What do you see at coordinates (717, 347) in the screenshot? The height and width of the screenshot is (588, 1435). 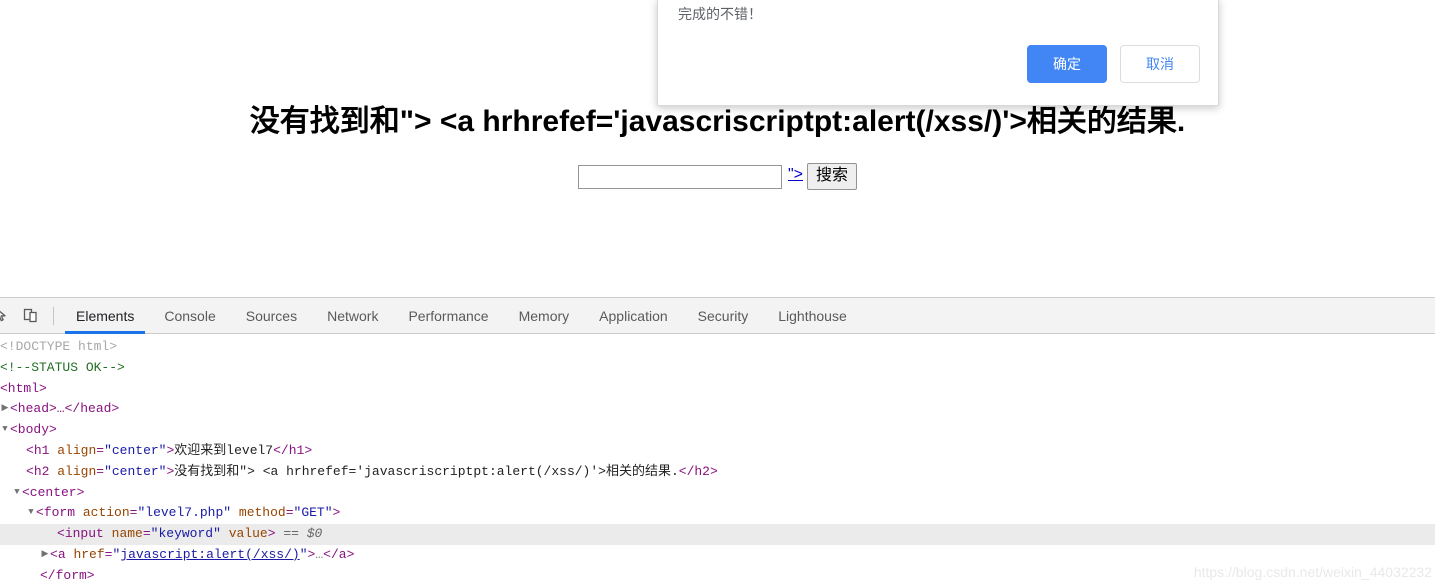 I see `dom-row: <!DOCTYPE html>` at bounding box center [717, 347].